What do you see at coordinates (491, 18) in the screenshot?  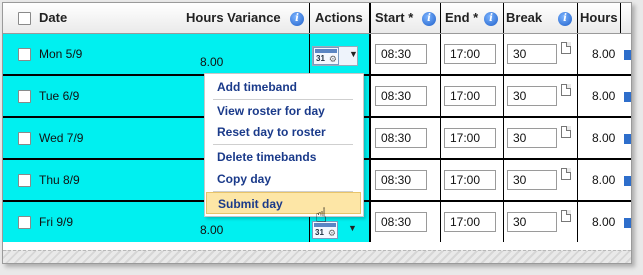 I see `end-info-icon: i` at bounding box center [491, 18].